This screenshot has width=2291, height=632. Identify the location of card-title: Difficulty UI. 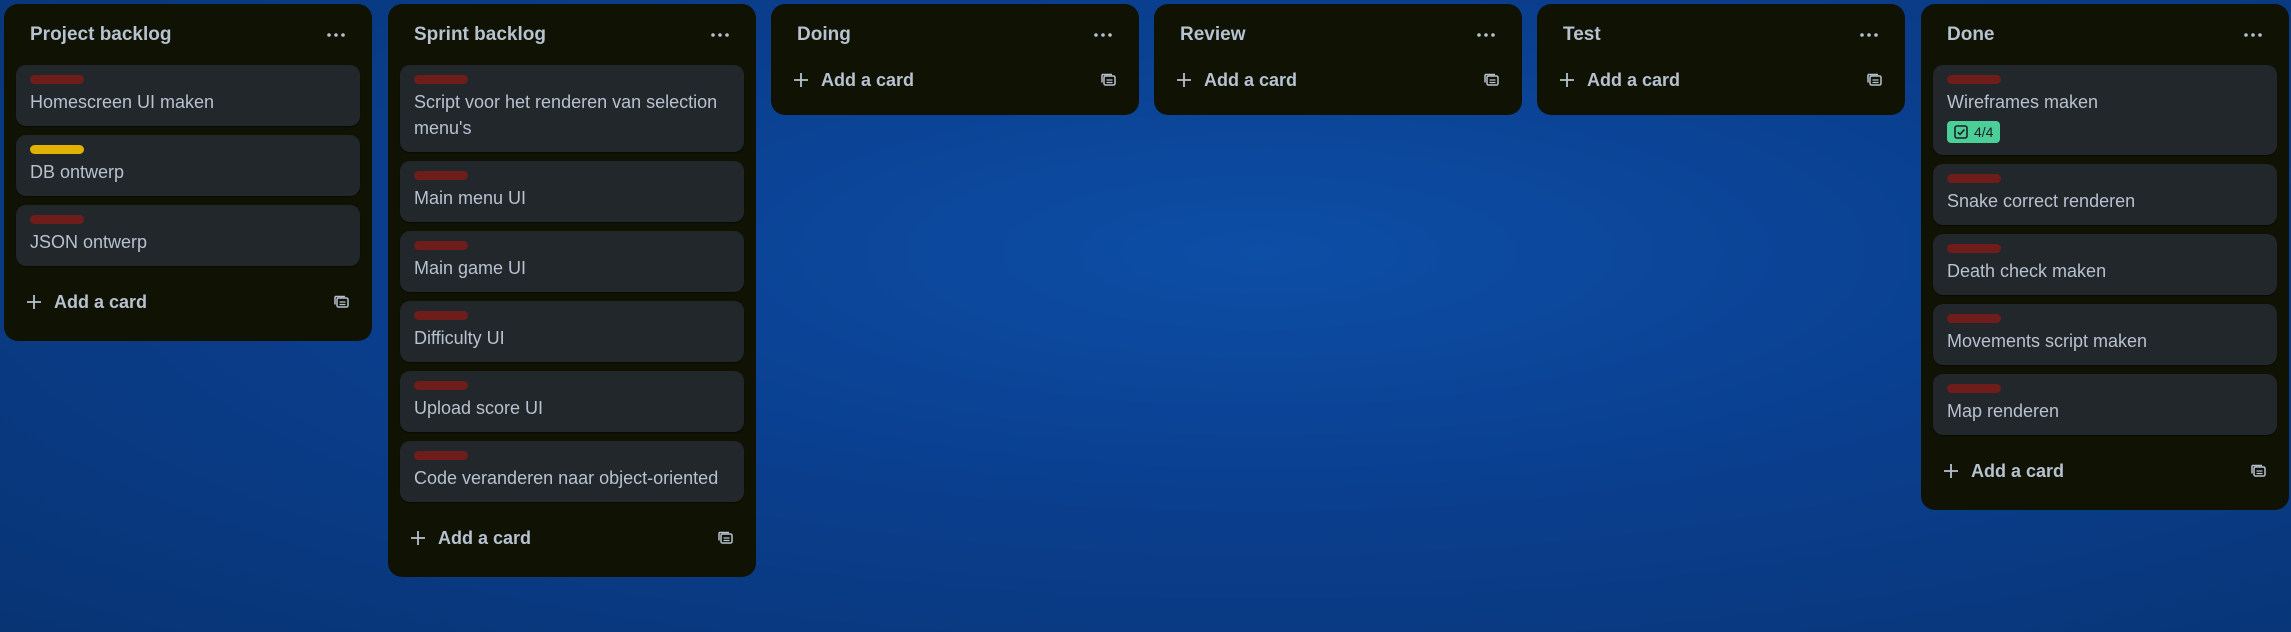
(459, 338).